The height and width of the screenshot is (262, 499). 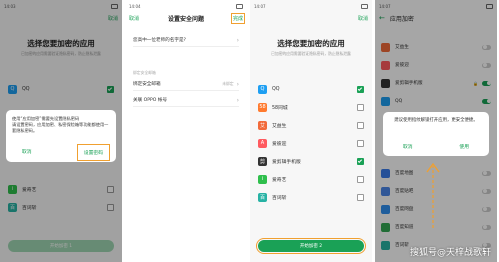 What do you see at coordinates (228, 83) in the screenshot?
I see `bind-email-status: 未绑定` at bounding box center [228, 83].